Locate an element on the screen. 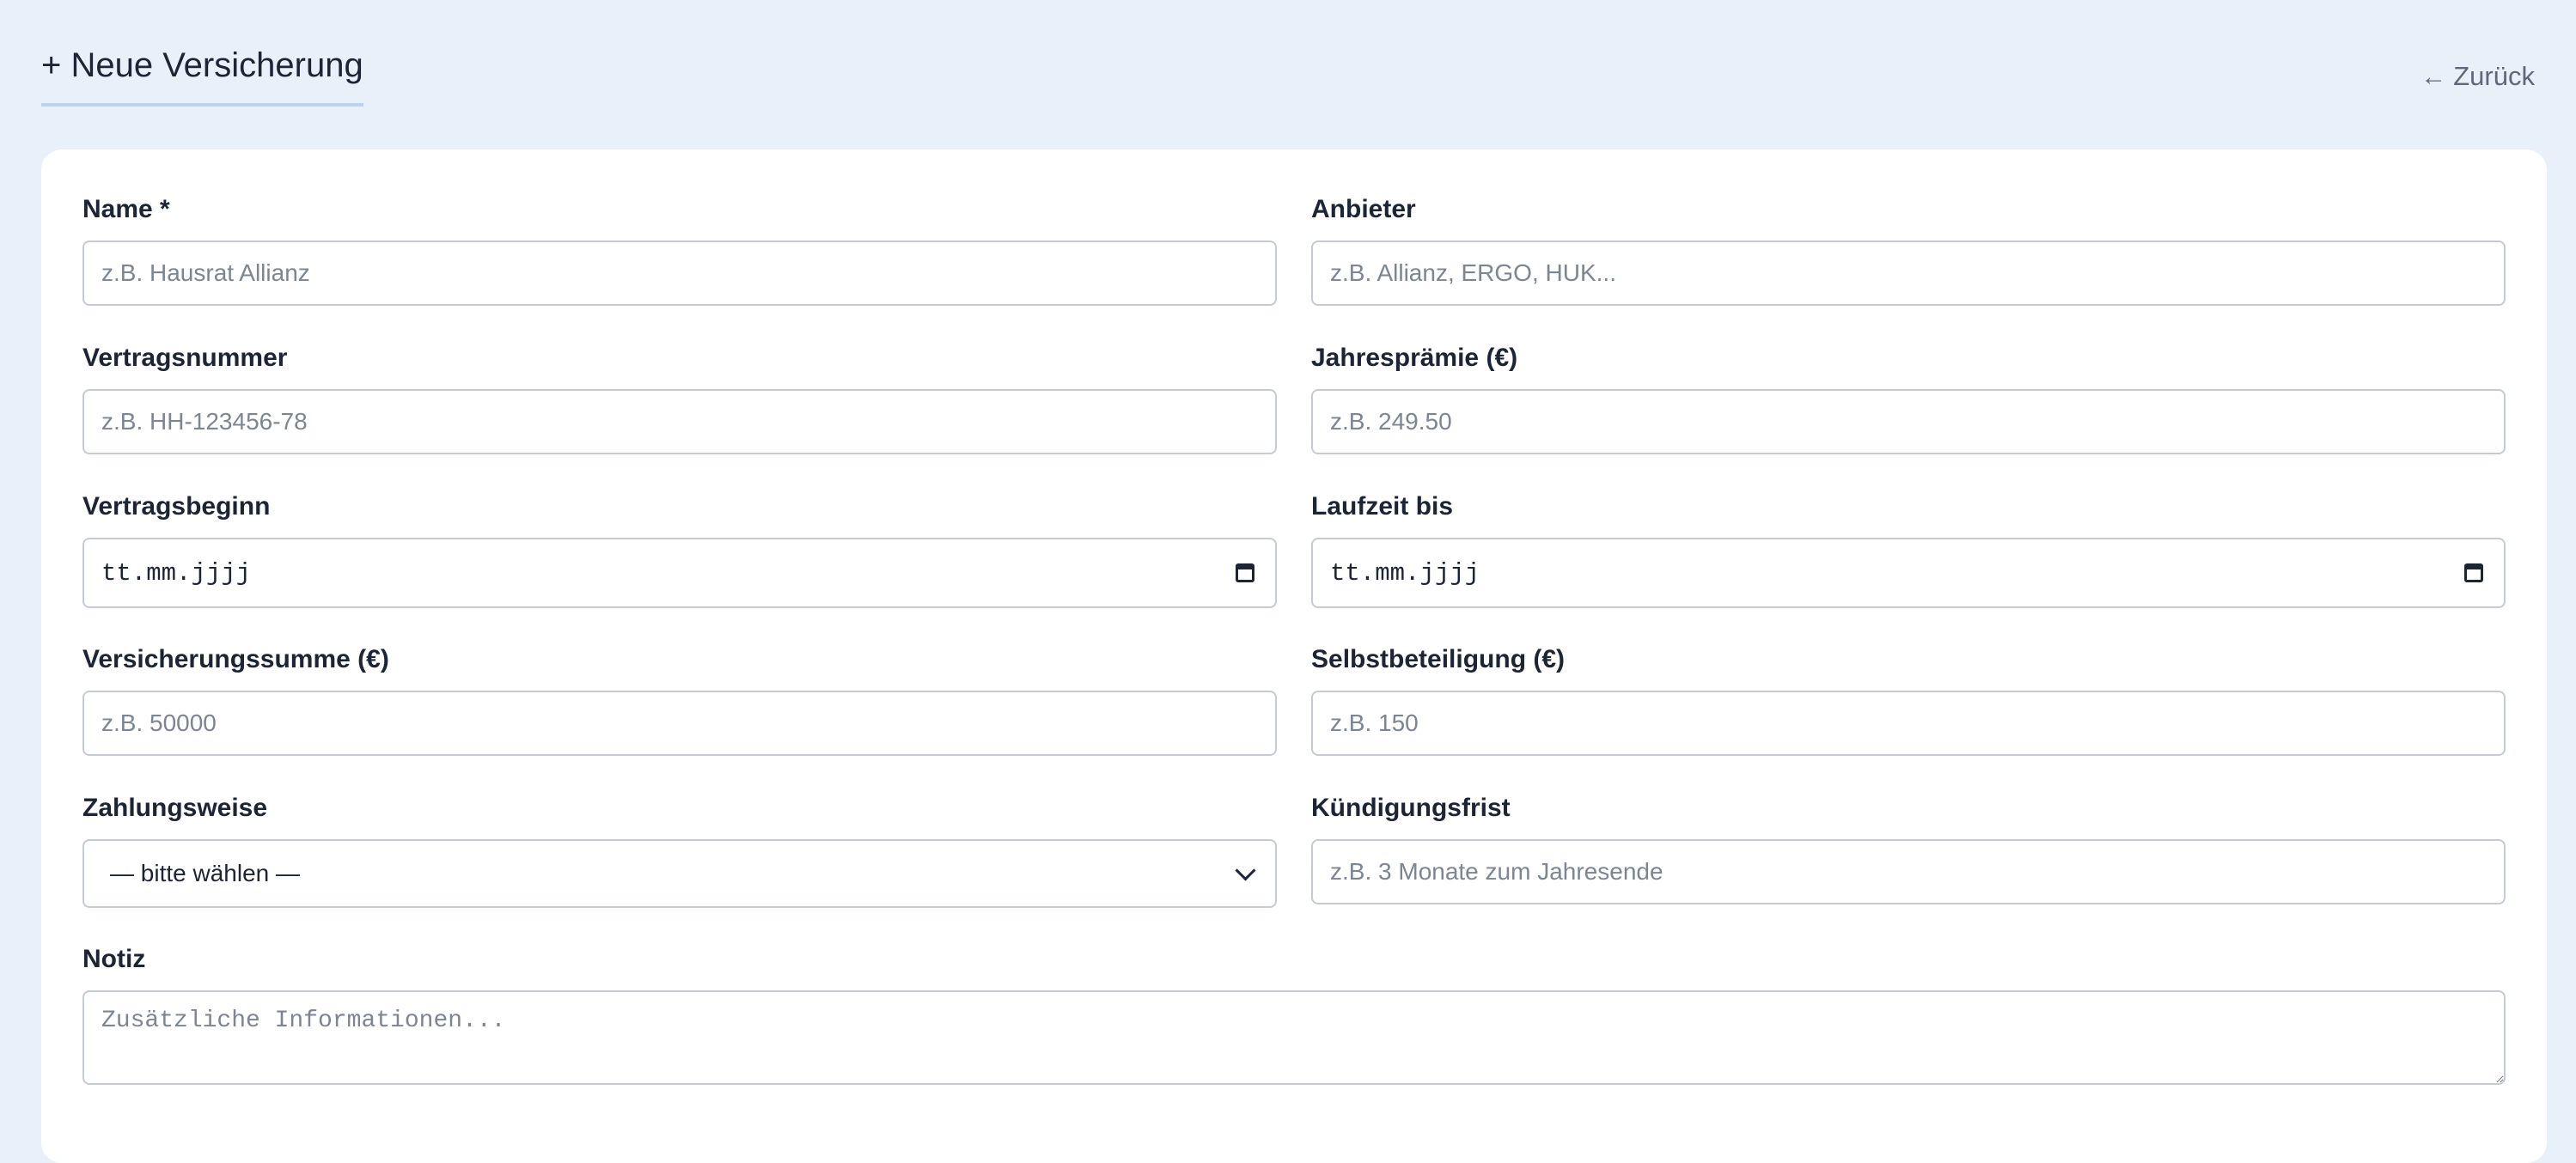 The height and width of the screenshot is (1163, 2576). field-zahlungsweise: Zahlungsweise — bitte wählen — is located at coordinates (679, 851).